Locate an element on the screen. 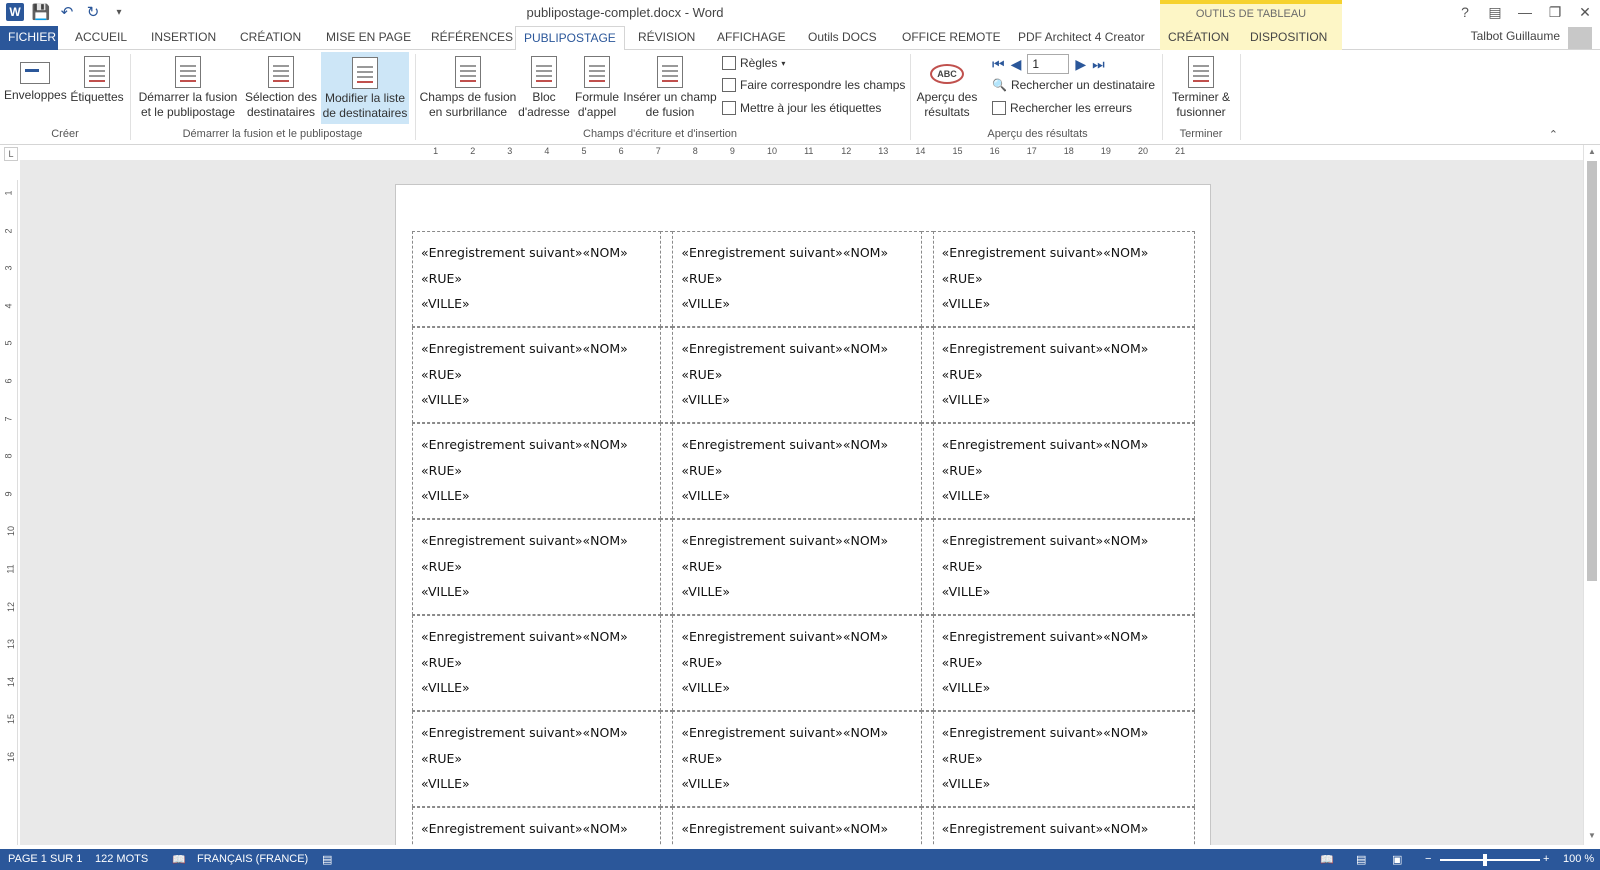  ribbon-display-options-icon: ▤ is located at coordinates (1495, 12).